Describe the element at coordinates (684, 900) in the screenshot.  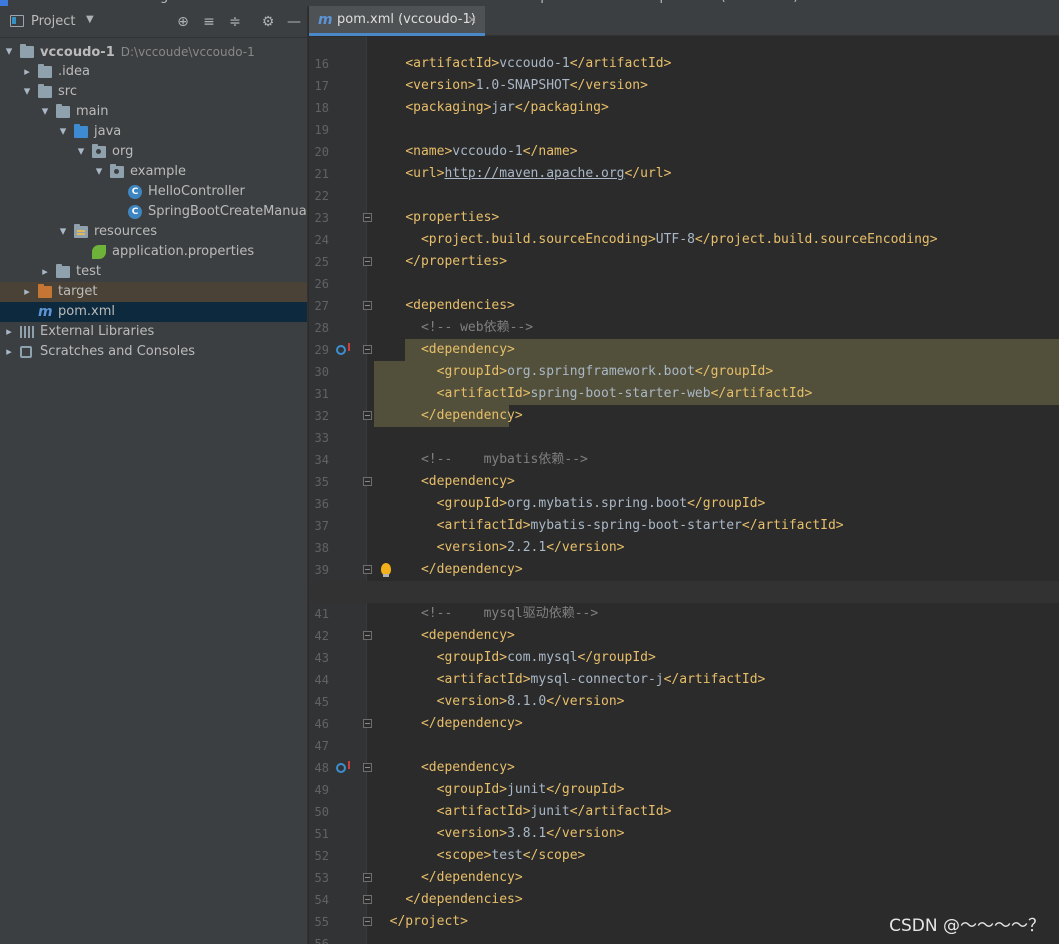
I see `code-line: </dependencies>` at that location.